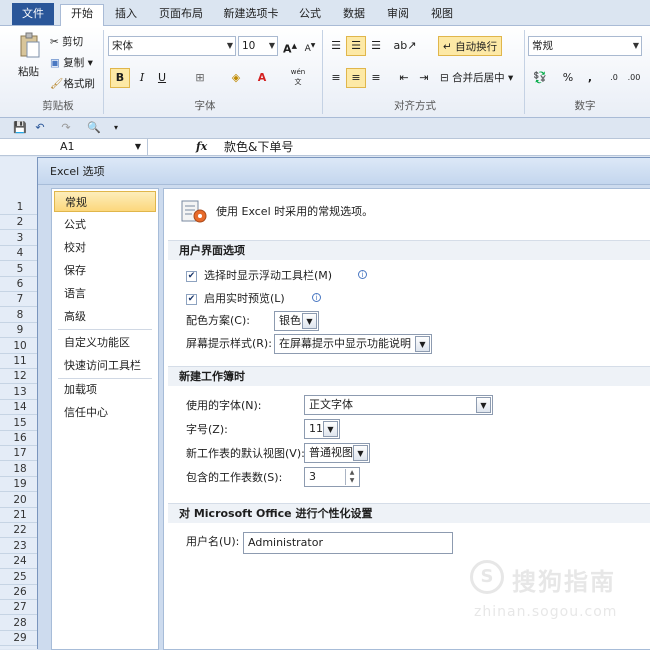  What do you see at coordinates (142, 78) in the screenshot?
I see `italic-button: I` at bounding box center [142, 78].